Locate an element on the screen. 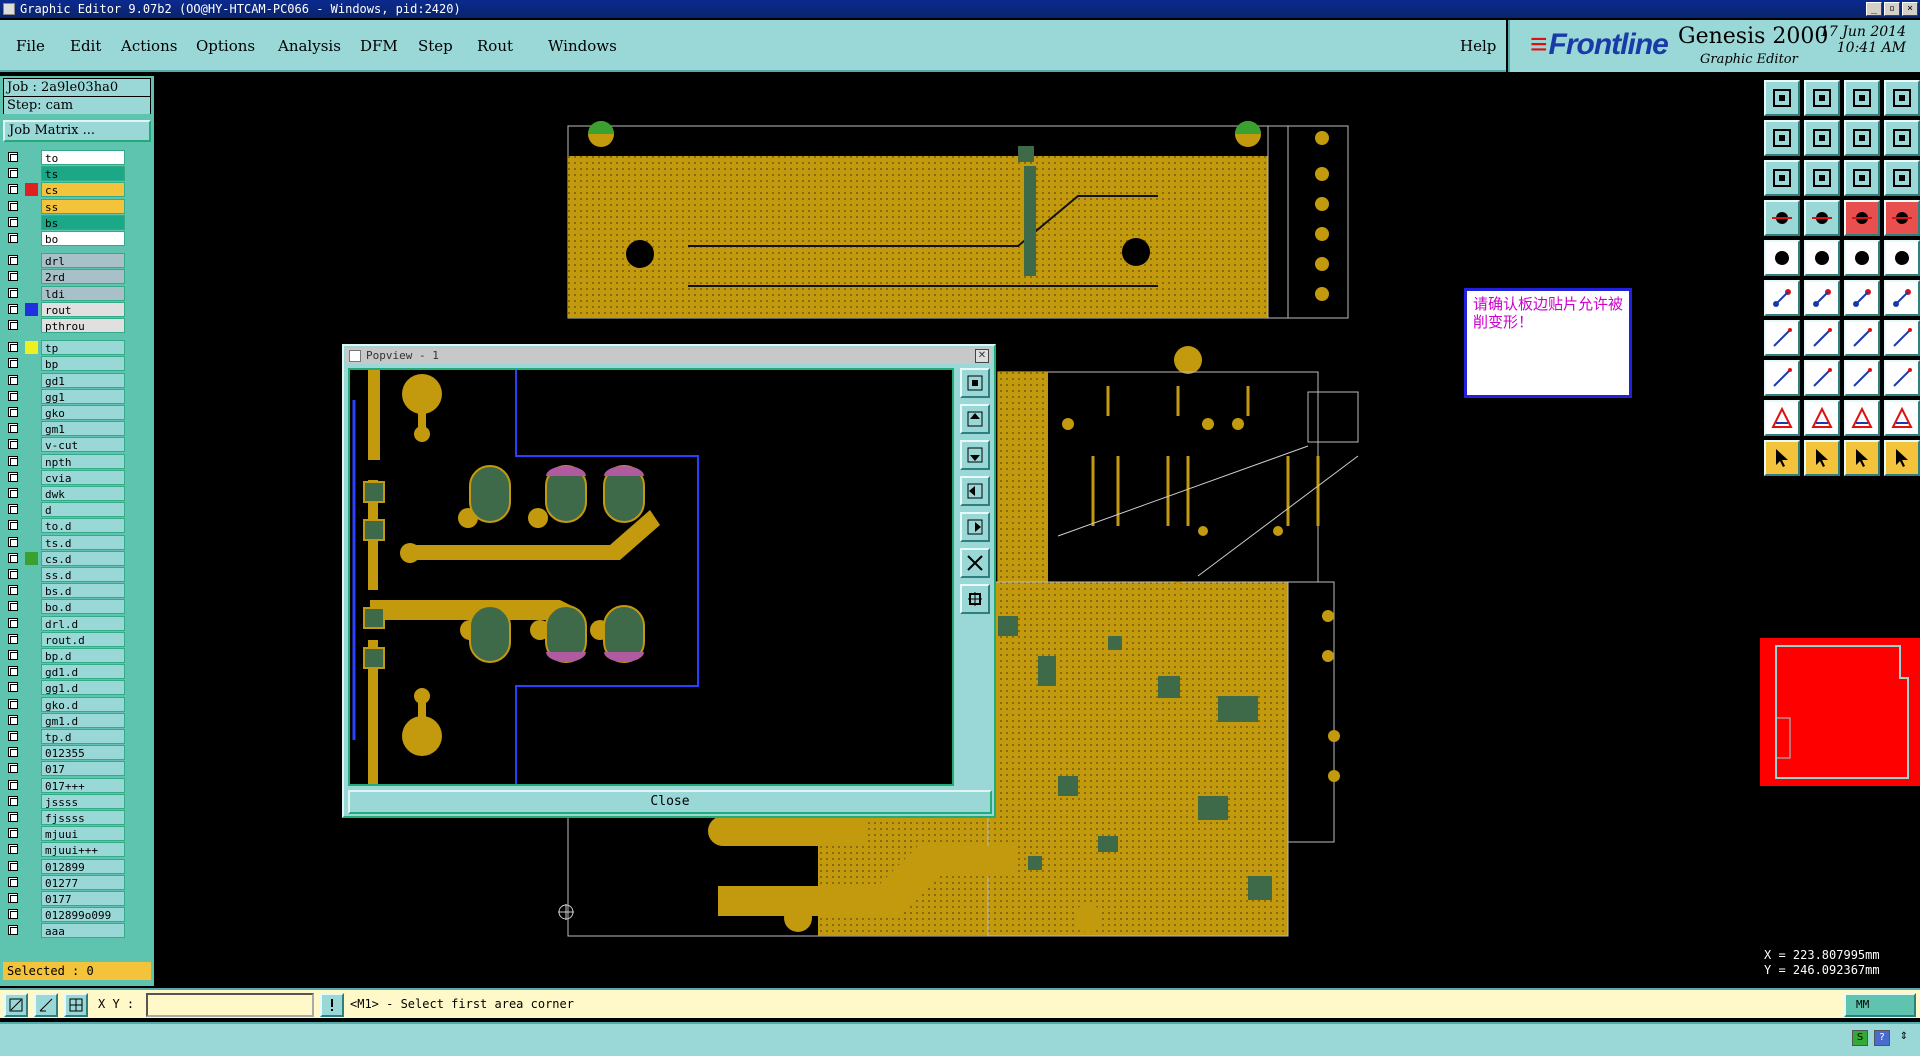 This screenshot has width=1920, height=1056. redraw-icon is located at coordinates (1902, 138).